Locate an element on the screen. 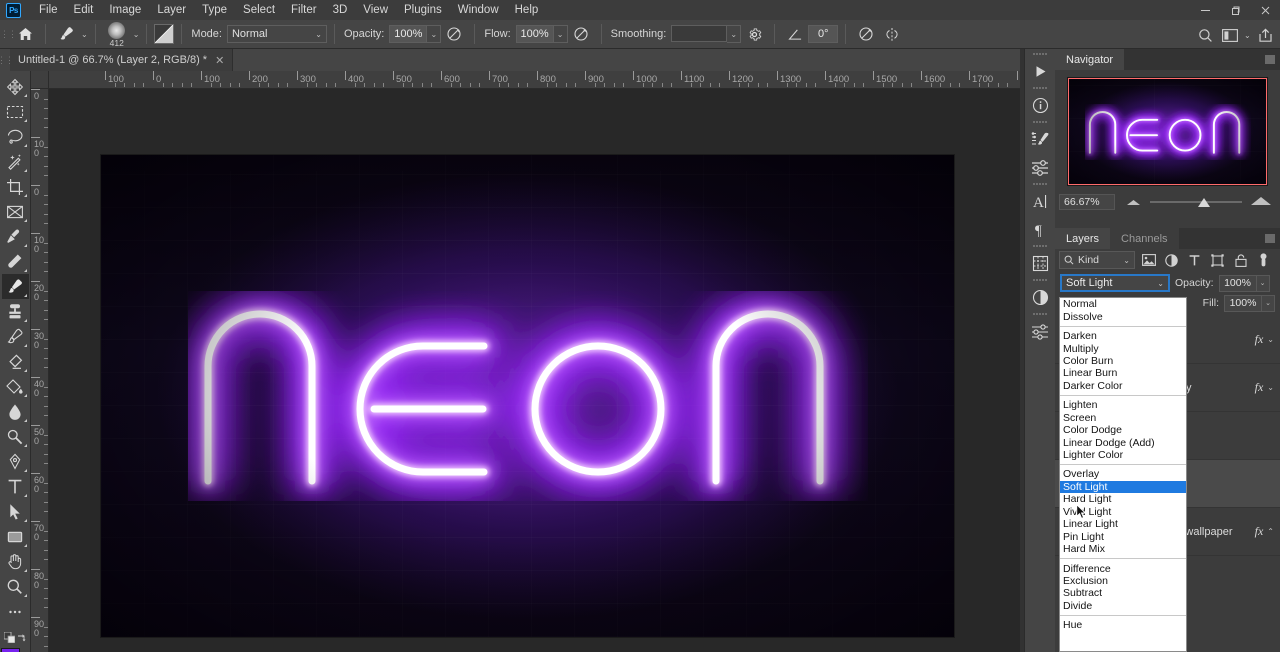 The image size is (1280, 652). adjustment-filter-icon is located at coordinates (1171, 260).